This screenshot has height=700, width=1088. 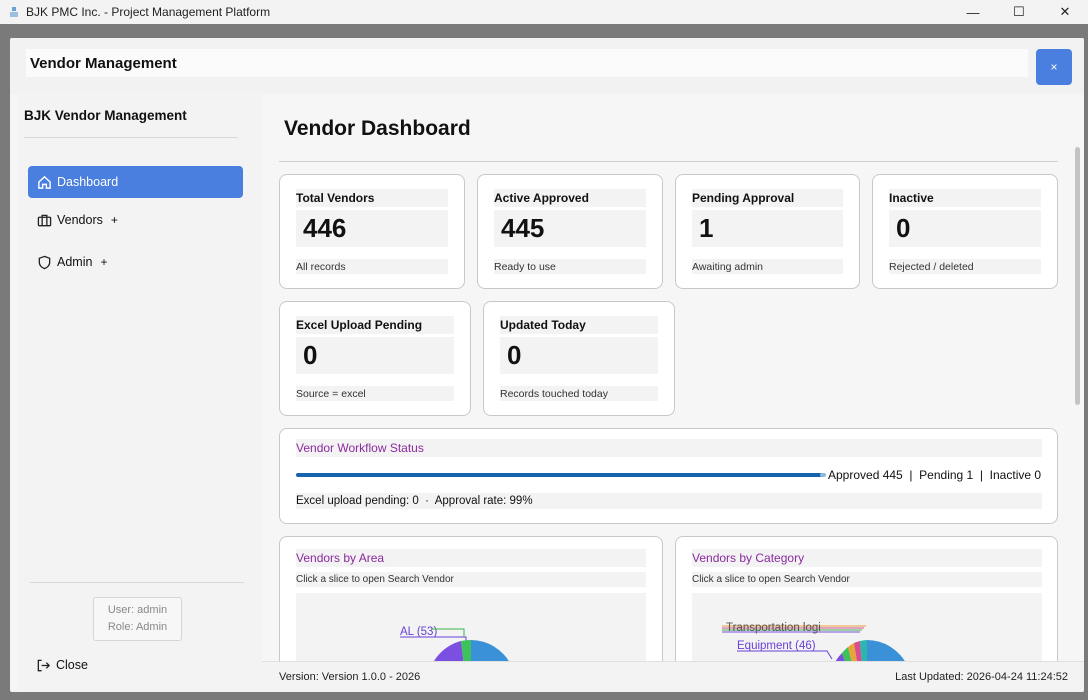 What do you see at coordinates (965, 198) in the screenshot?
I see `card-label: Inactive` at bounding box center [965, 198].